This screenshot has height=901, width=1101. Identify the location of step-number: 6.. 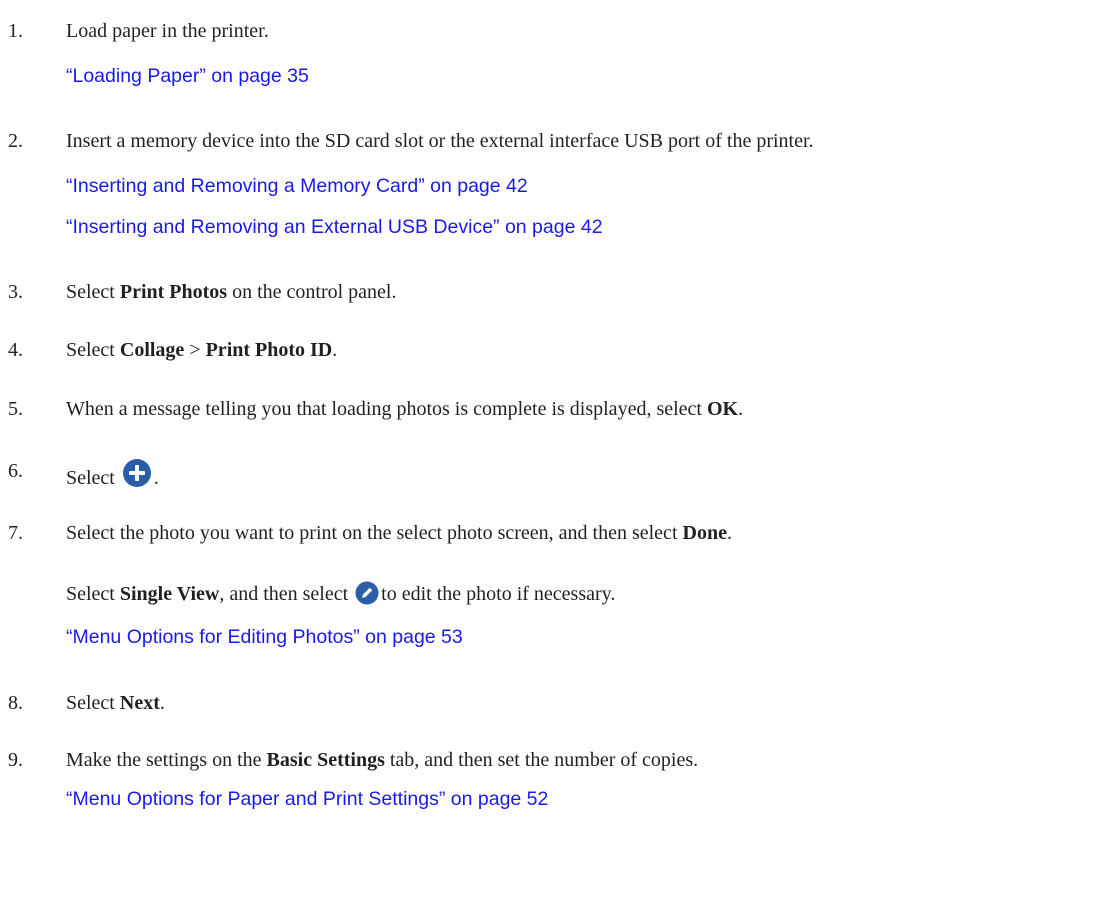
(15, 471).